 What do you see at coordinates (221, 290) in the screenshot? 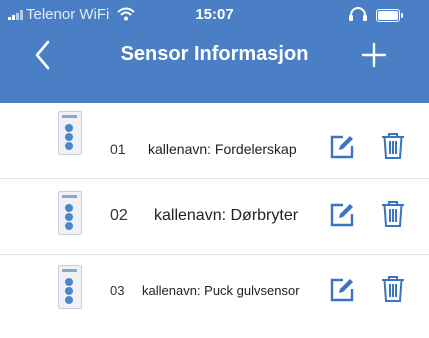
I see `sensor-nickname: kallenavn: Puck gulvsensor` at bounding box center [221, 290].